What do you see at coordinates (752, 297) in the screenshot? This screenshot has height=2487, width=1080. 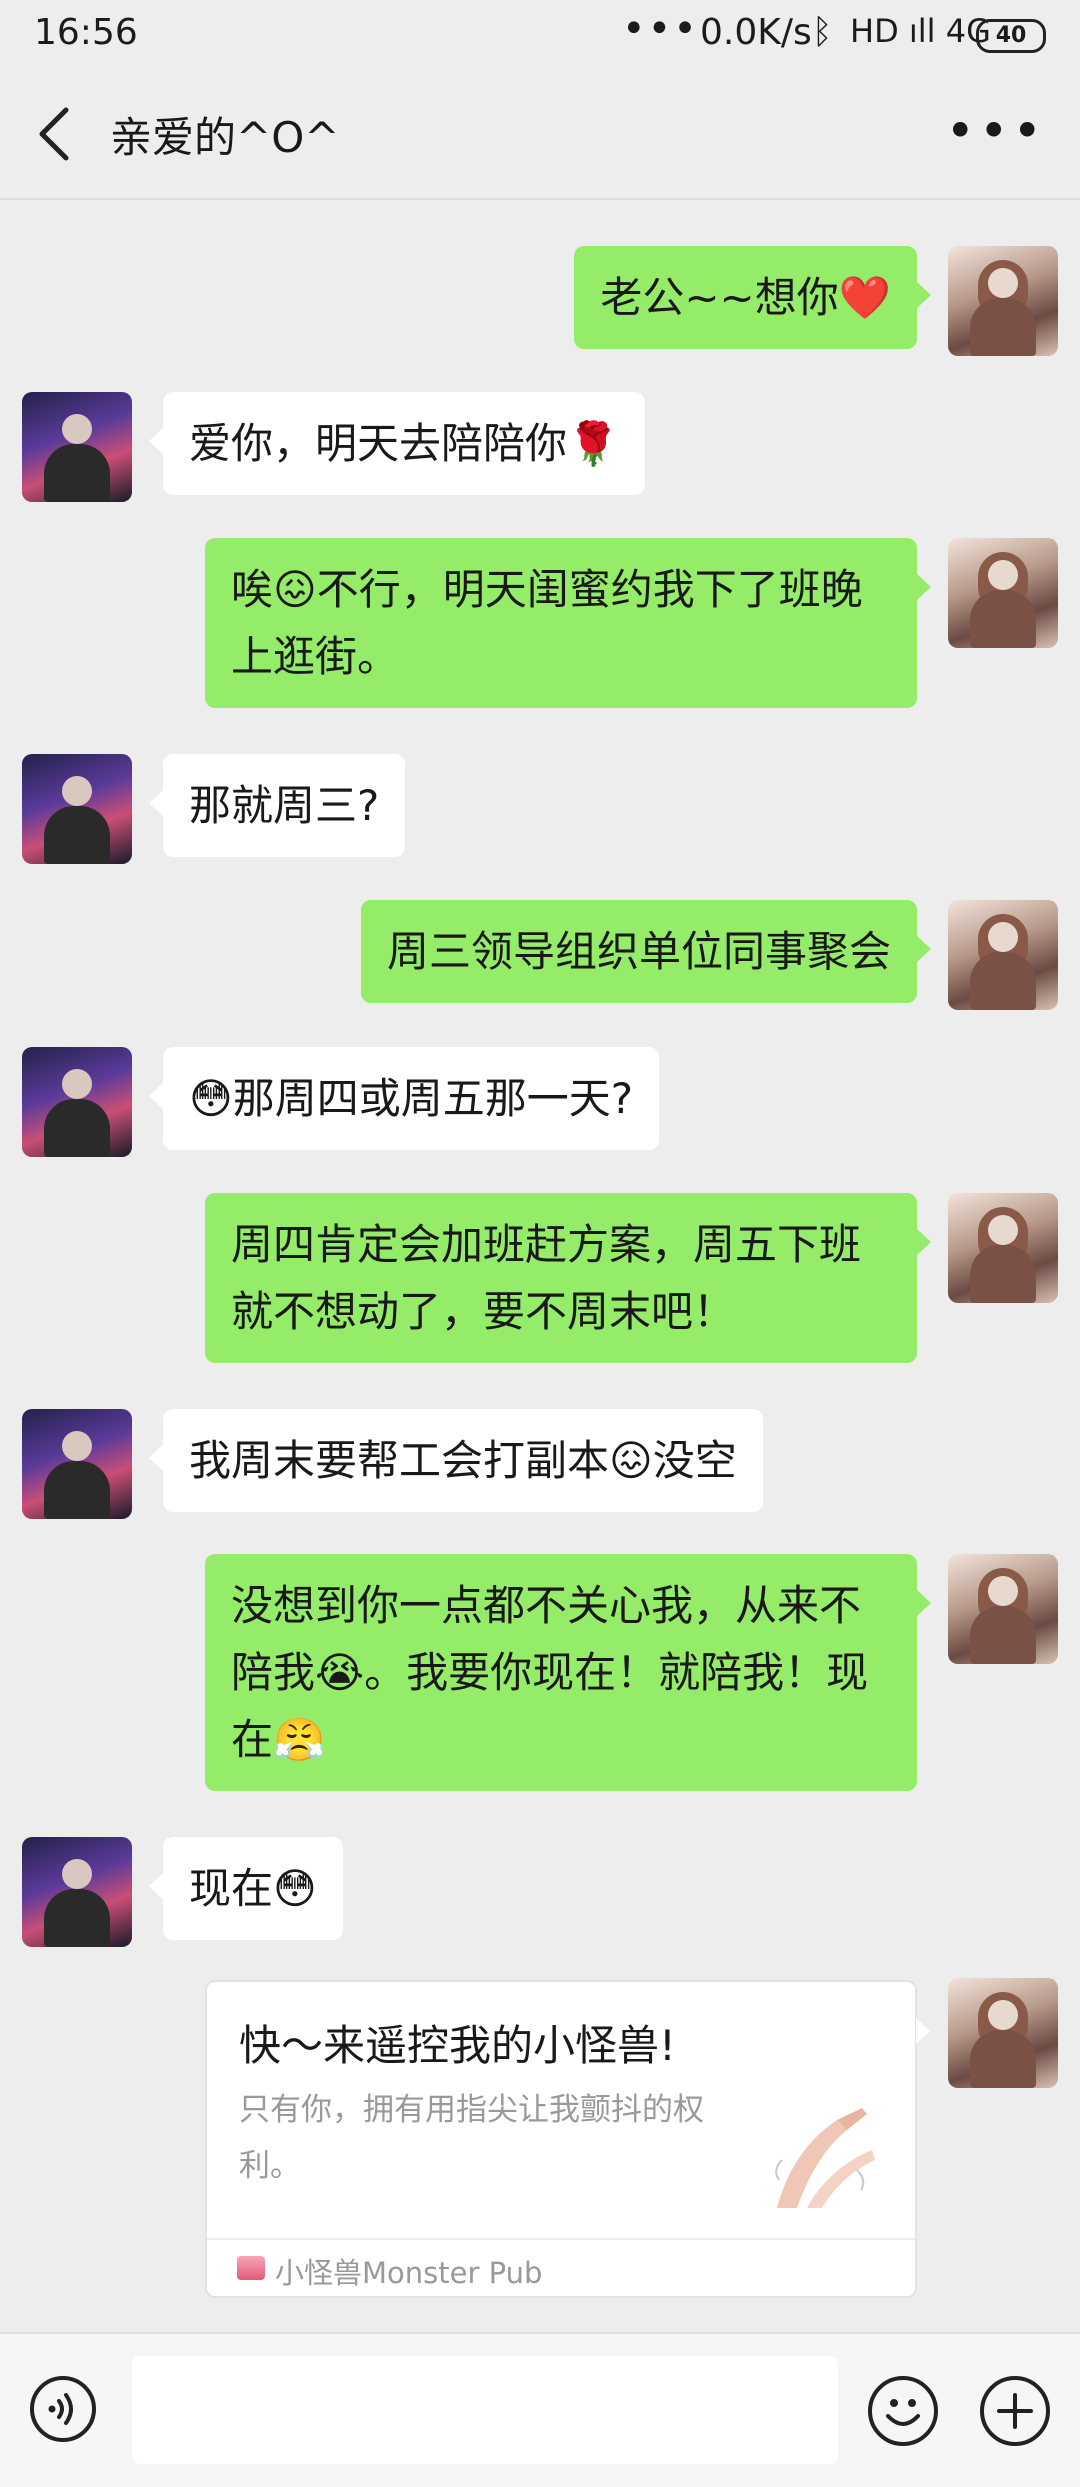 I see `sent-message: 老公~~想你❤️` at bounding box center [752, 297].